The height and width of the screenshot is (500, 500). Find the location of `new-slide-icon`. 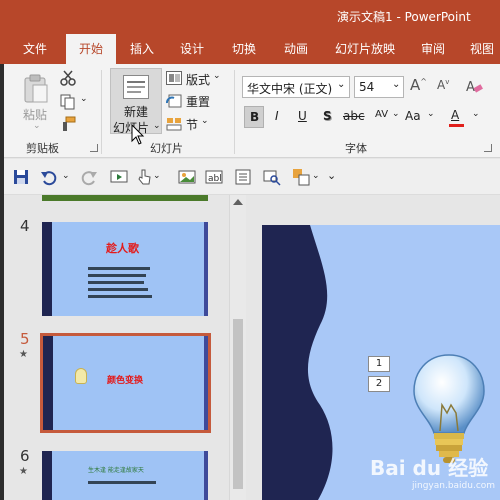

new-slide-icon is located at coordinates (136, 87).